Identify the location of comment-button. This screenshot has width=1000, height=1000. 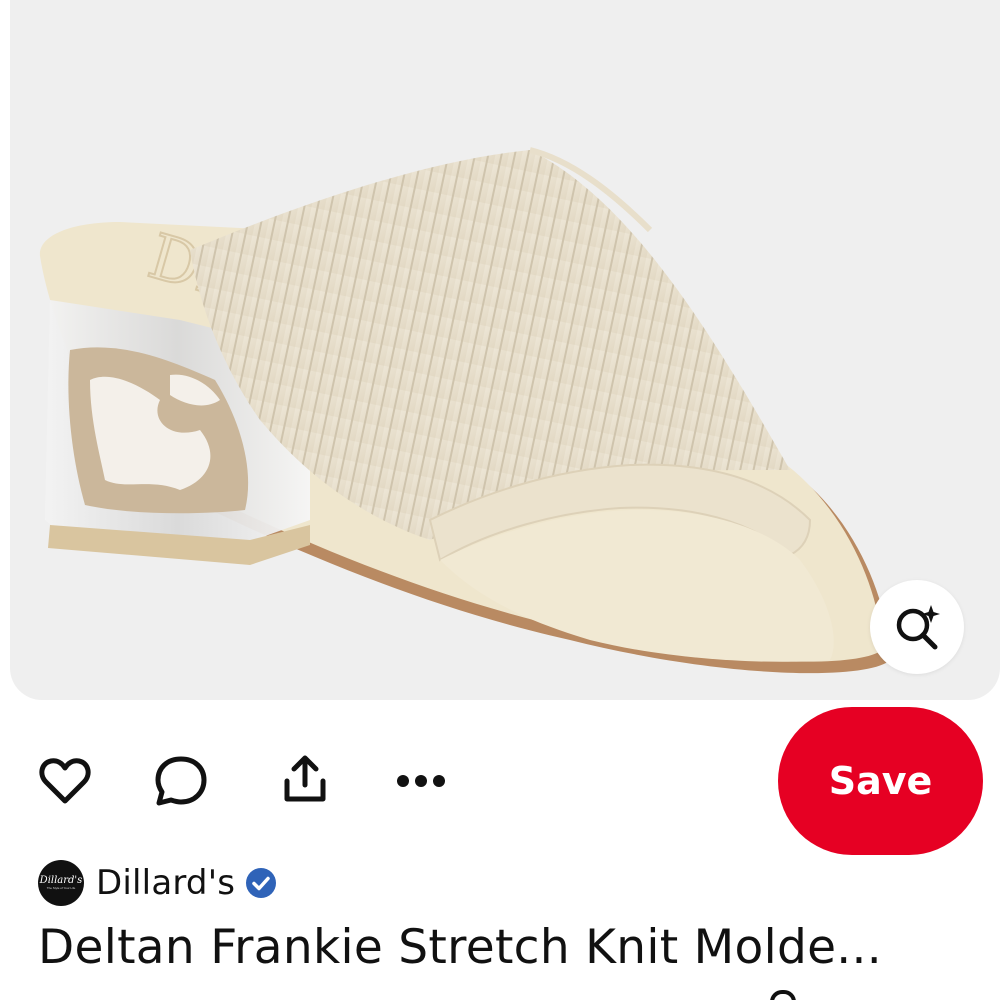
(181, 781).